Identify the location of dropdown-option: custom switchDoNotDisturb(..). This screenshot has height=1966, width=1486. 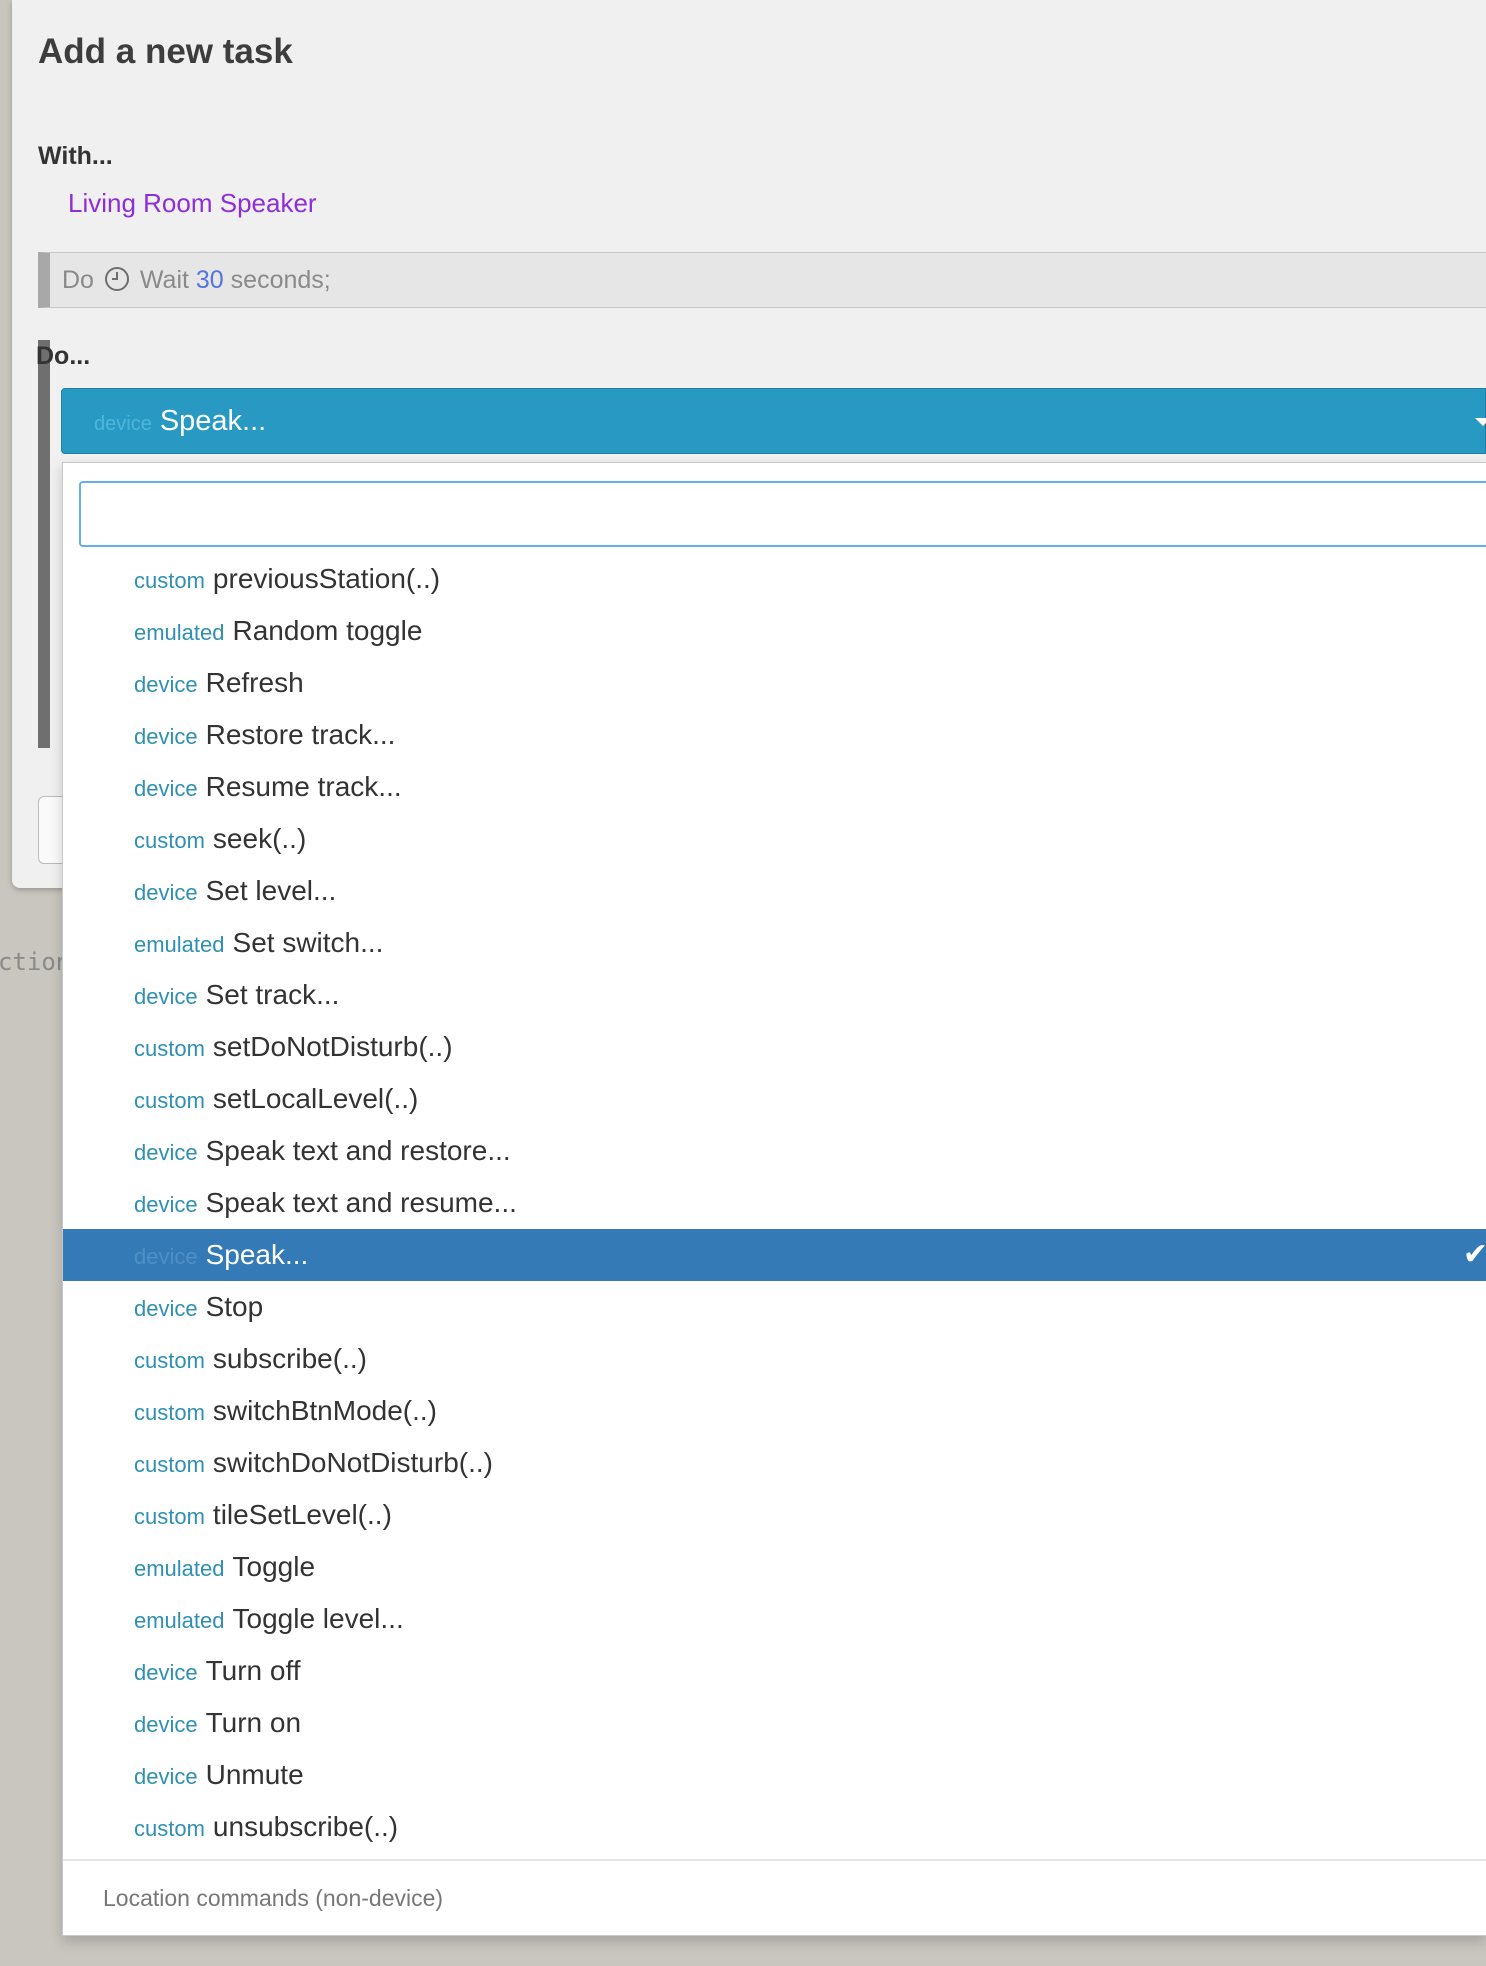
(774, 1463).